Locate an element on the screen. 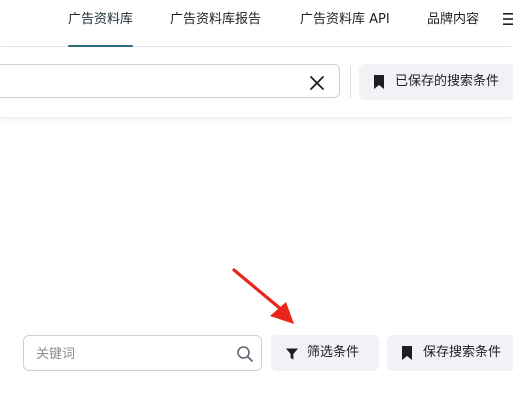  save-search-label: 保存搜索条件 is located at coordinates (462, 352).